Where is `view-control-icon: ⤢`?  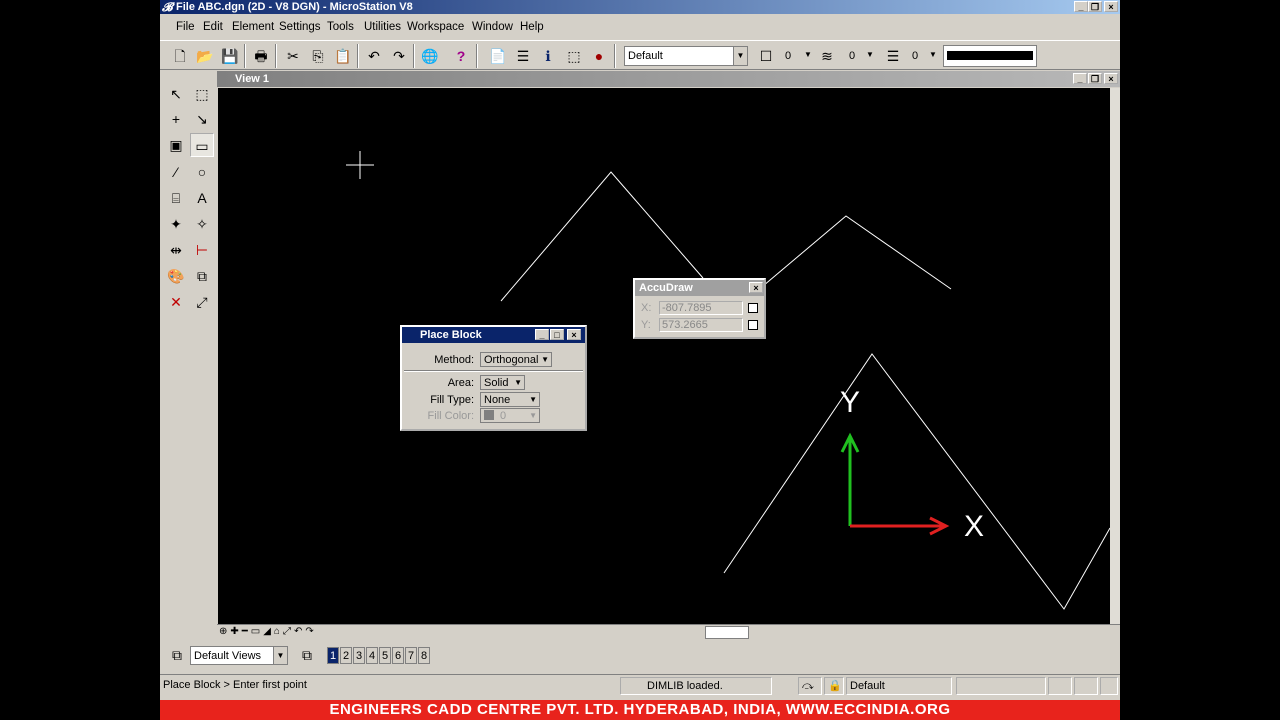
view-control-icon: ⤢ is located at coordinates (202, 302).